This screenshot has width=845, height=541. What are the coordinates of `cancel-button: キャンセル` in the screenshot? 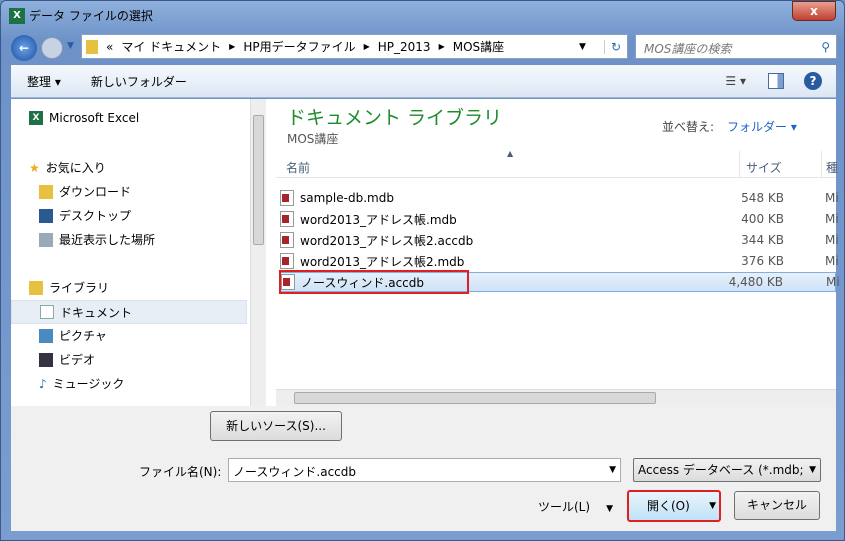 It's located at (777, 505).